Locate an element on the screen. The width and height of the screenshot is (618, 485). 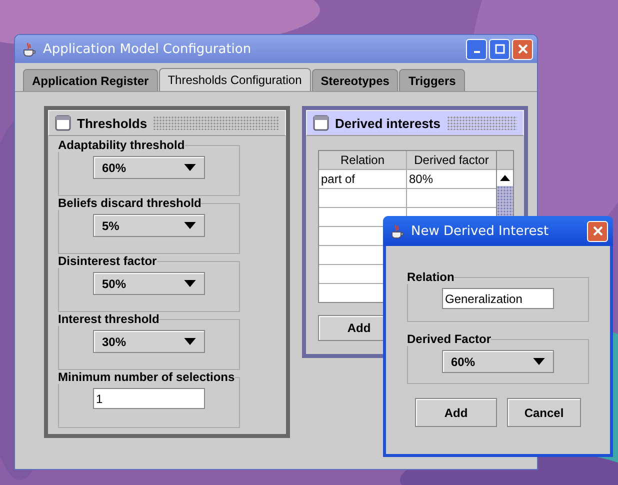
input-field: 1 is located at coordinates (149, 398).